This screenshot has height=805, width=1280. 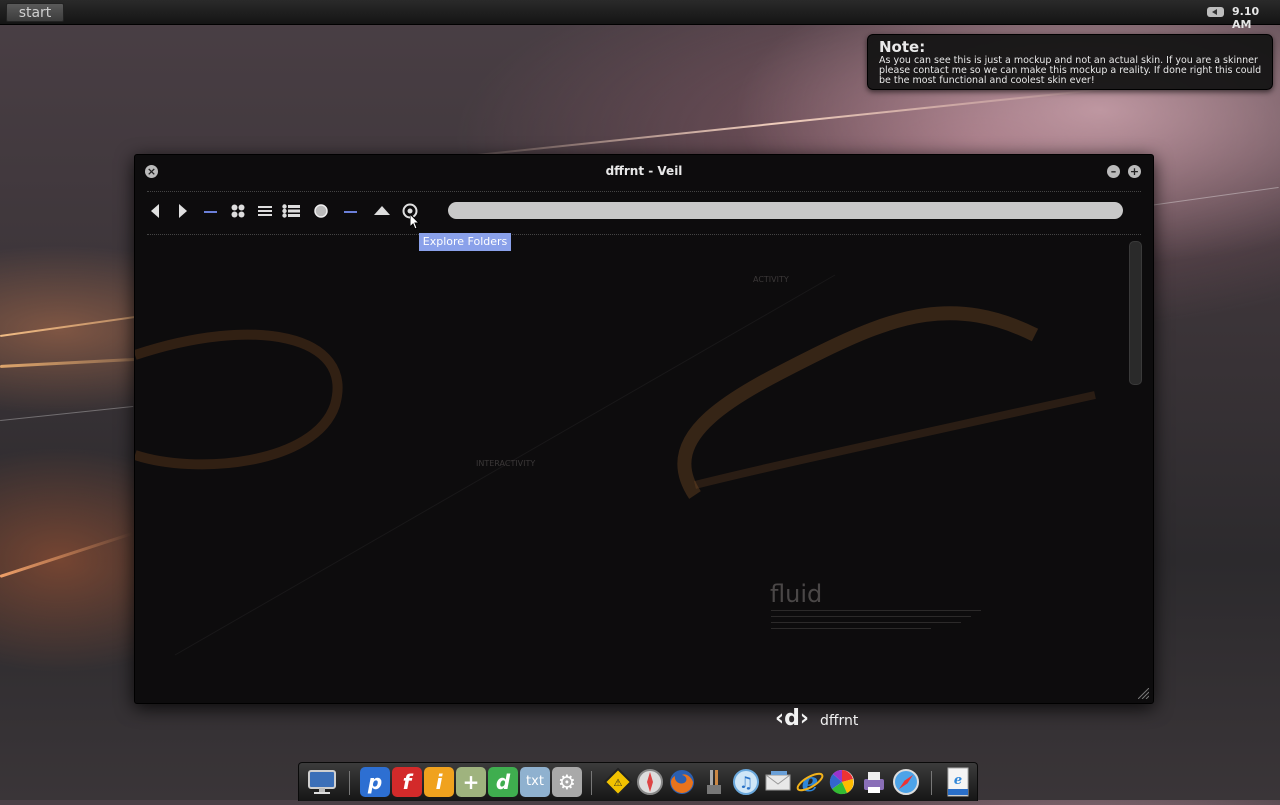 What do you see at coordinates (238, 211) in the screenshot?
I see `icon-view-icon` at bounding box center [238, 211].